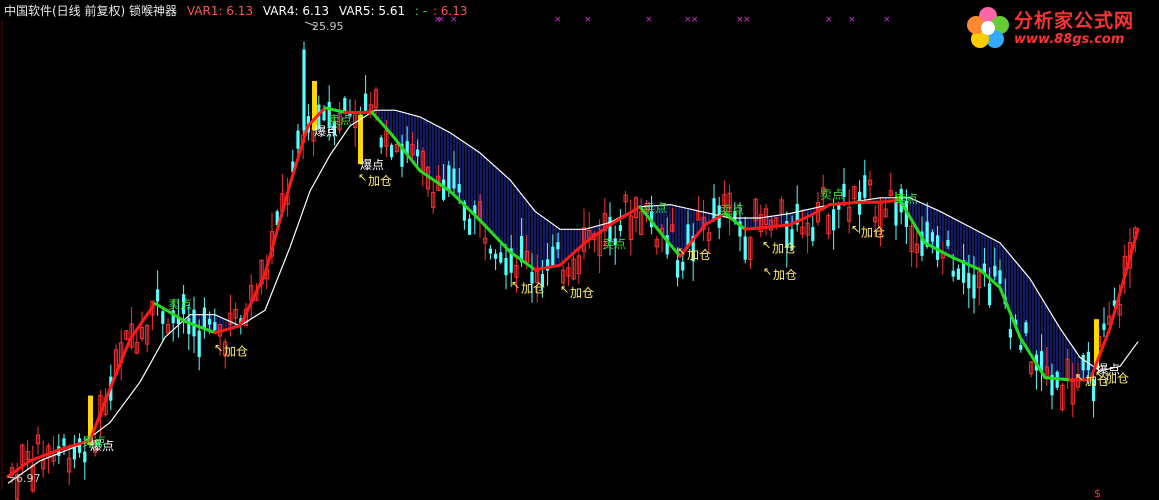 This screenshot has width=1159, height=500. I want to click on dollar-marker: $, so click(1097, 493).